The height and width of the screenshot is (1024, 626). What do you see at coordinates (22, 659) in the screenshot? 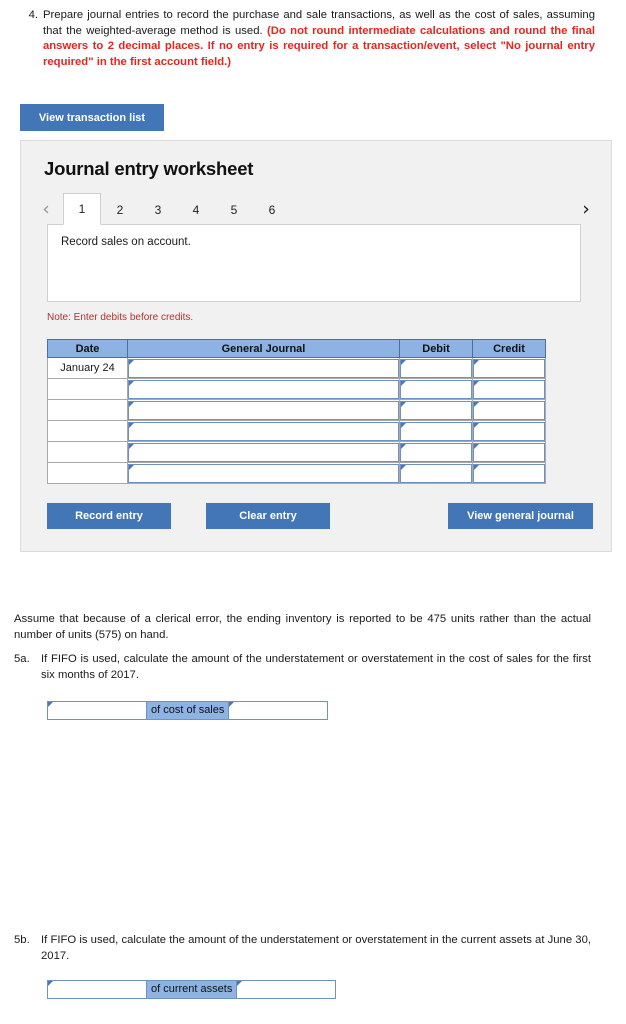
I see `question-5a-number: 5a.` at bounding box center [22, 659].